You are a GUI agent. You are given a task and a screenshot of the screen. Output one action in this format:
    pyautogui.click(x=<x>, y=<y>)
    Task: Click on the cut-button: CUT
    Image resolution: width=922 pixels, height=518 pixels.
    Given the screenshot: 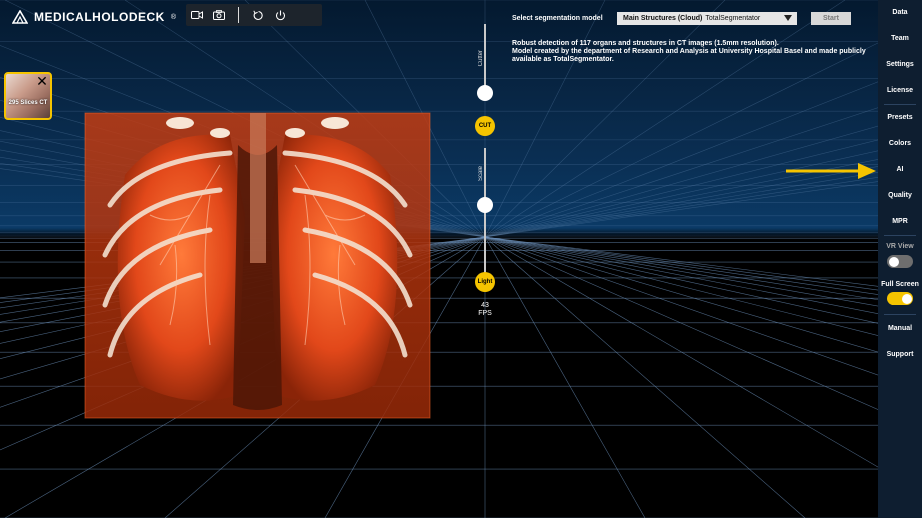 What is the action you would take?
    pyautogui.click(x=485, y=126)
    